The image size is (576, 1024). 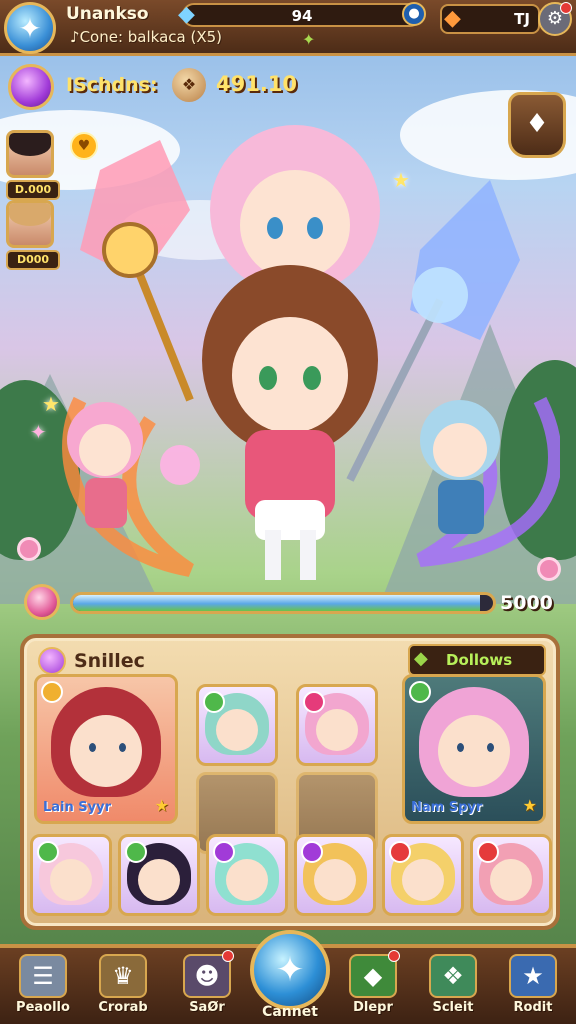 What do you see at coordinates (146, 37) in the screenshot?
I see `player-subtitle: ♪Cone: balkaca (X5)` at bounding box center [146, 37].